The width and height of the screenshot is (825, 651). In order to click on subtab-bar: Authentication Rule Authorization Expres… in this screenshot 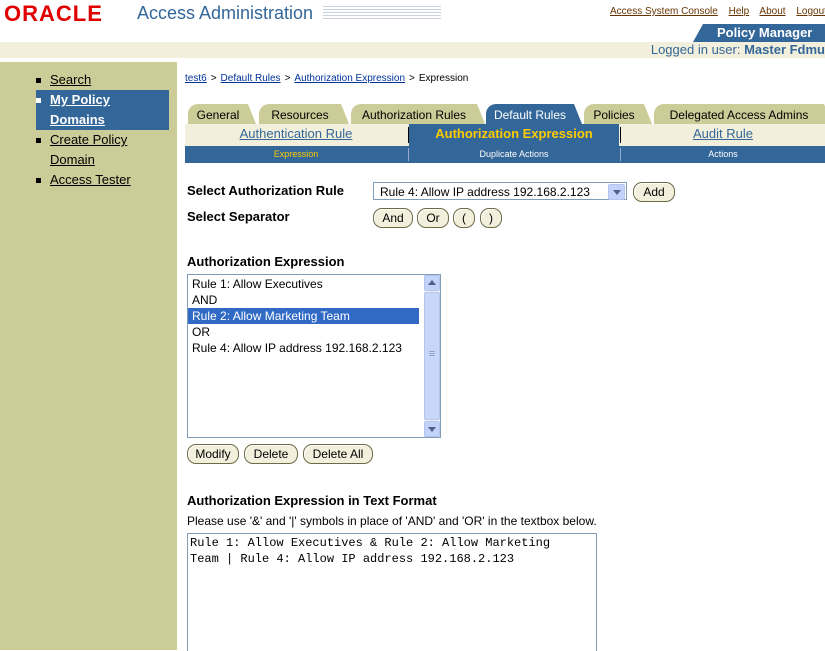, I will do `click(505, 135)`.